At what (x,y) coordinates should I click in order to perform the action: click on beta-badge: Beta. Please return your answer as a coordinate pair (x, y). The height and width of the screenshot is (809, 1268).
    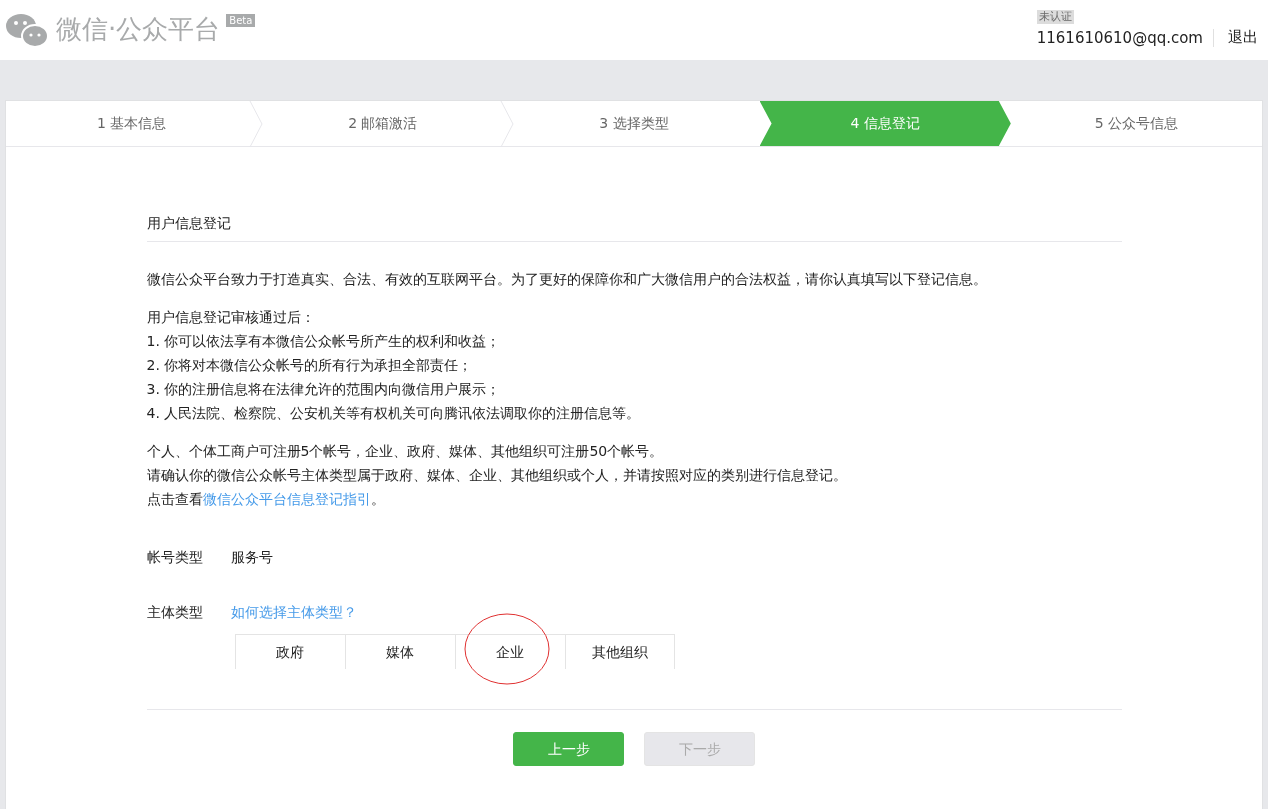
    Looking at the image, I should click on (241, 20).